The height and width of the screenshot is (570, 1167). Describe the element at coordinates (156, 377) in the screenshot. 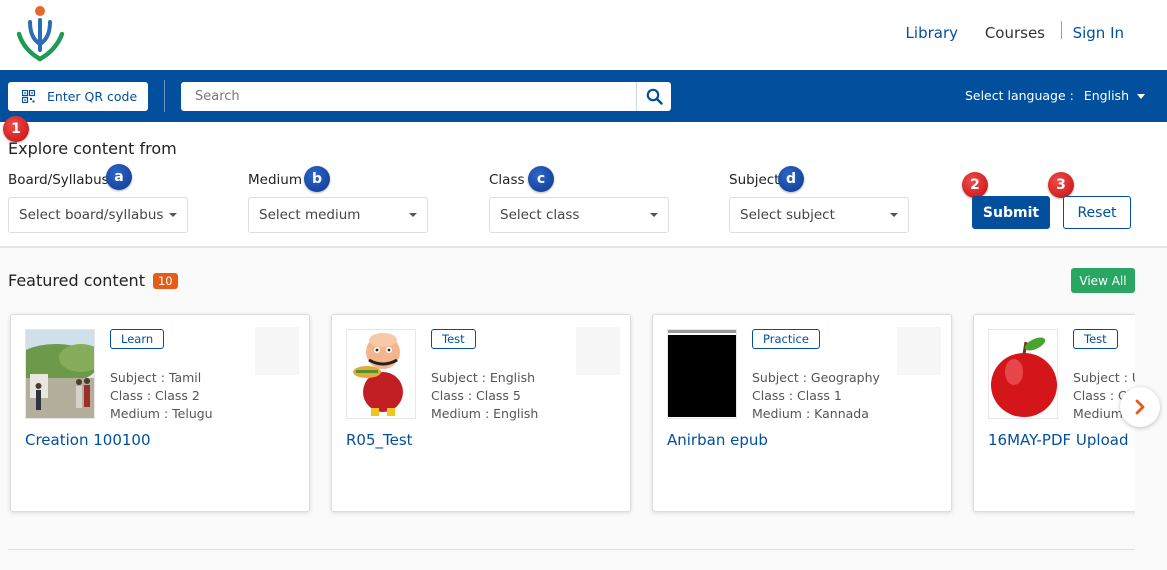

I see `card-subject: Subject : Tamil` at that location.